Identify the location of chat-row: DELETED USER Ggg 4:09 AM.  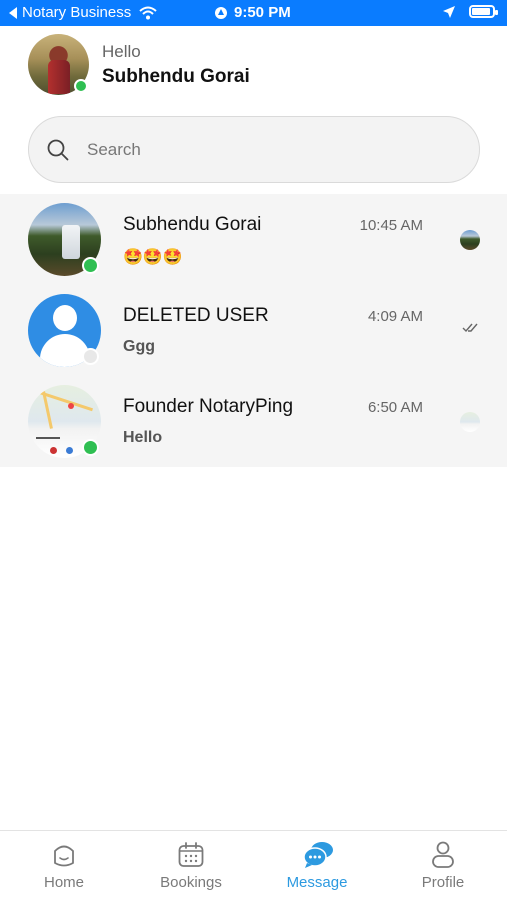
(253, 330).